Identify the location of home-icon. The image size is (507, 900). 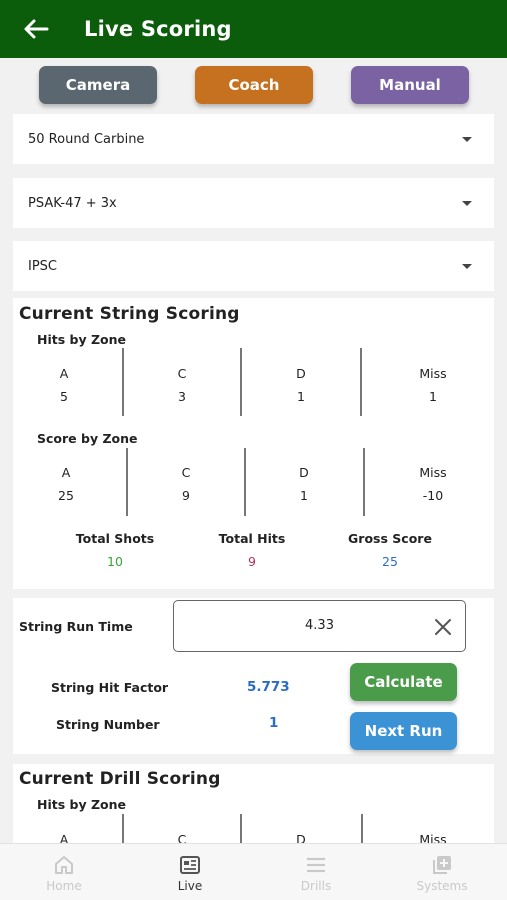
(64, 865).